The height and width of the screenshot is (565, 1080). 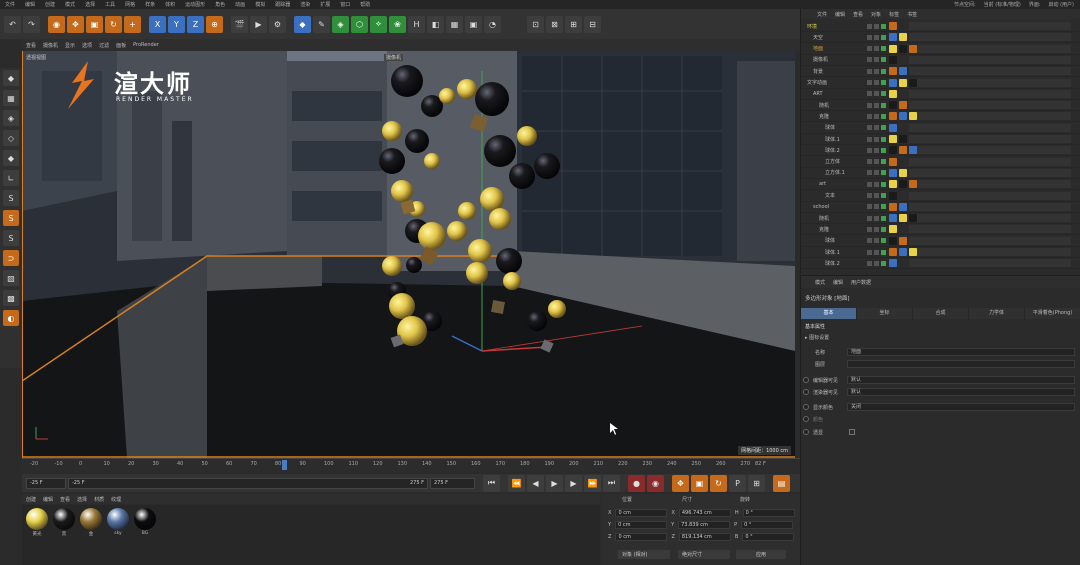 I want to click on transparent-checkbox, so click(x=852, y=432).